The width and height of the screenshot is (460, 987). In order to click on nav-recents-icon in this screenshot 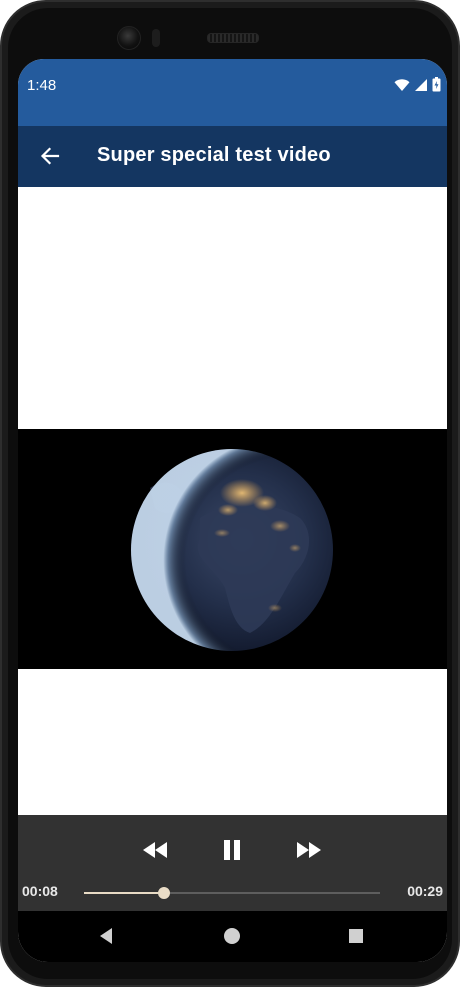, I will do `click(356, 936)`.